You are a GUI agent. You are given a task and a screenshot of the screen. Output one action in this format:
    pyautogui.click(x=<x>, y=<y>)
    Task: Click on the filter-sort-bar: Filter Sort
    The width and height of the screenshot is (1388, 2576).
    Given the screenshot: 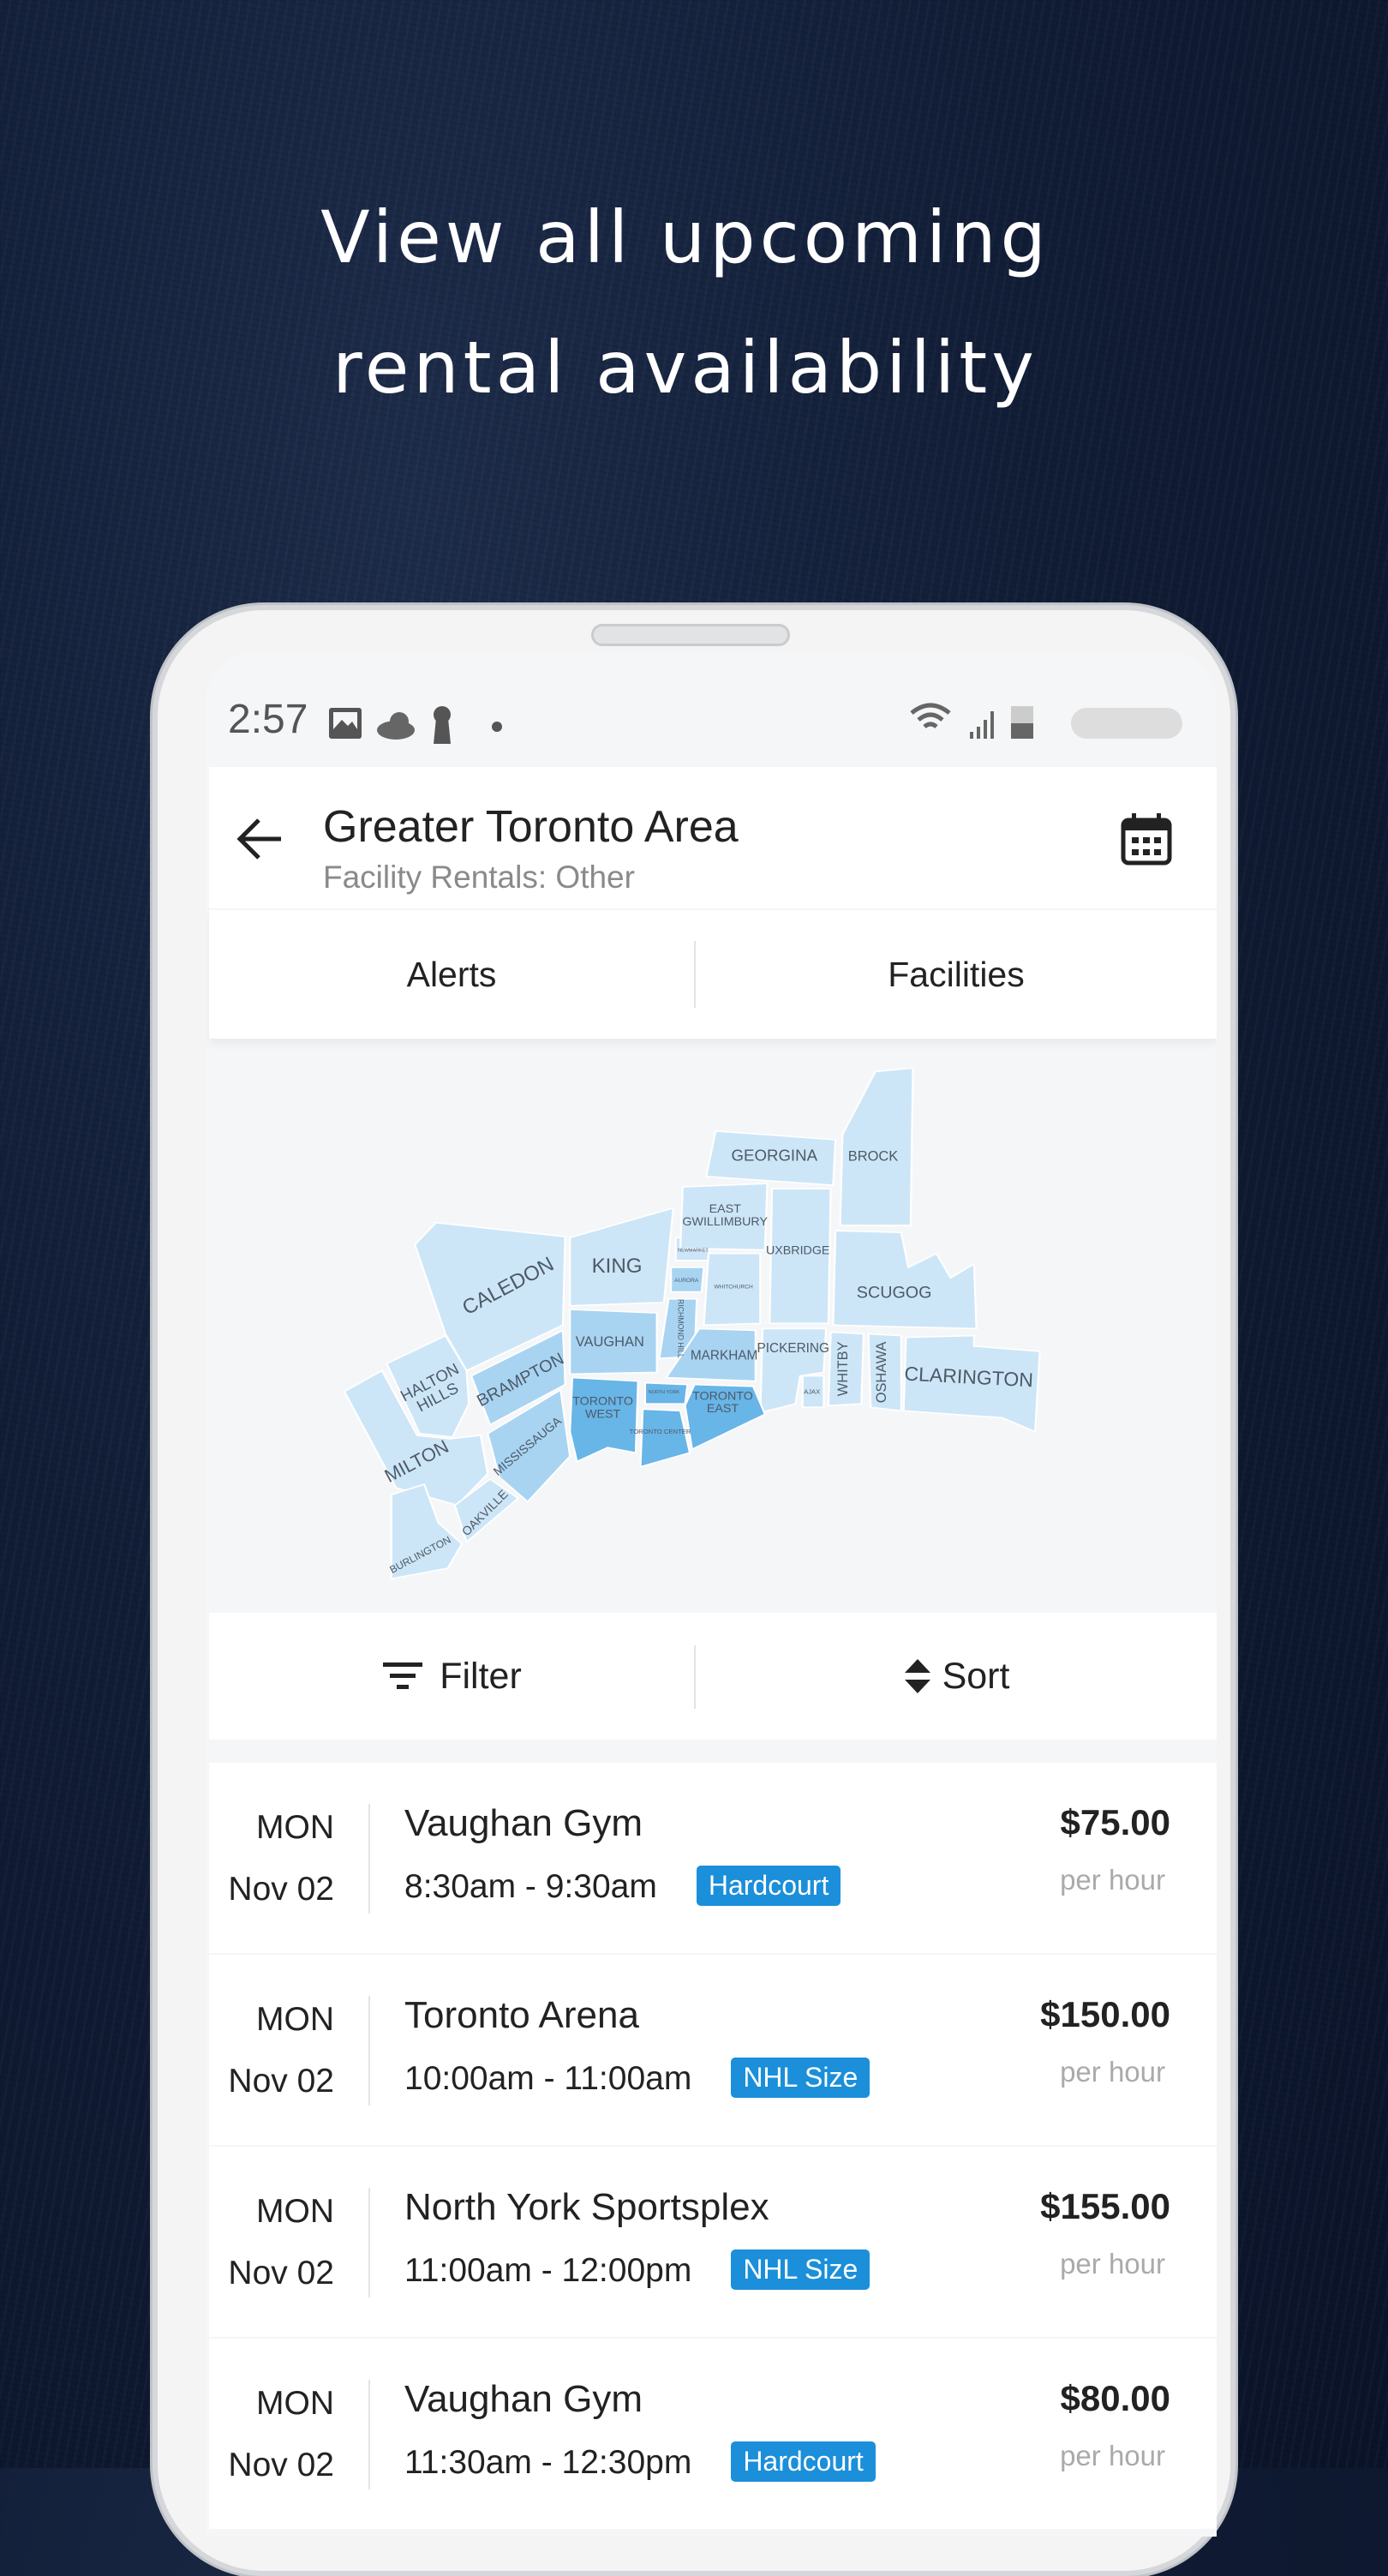 What is the action you would take?
    pyautogui.click(x=713, y=1676)
    